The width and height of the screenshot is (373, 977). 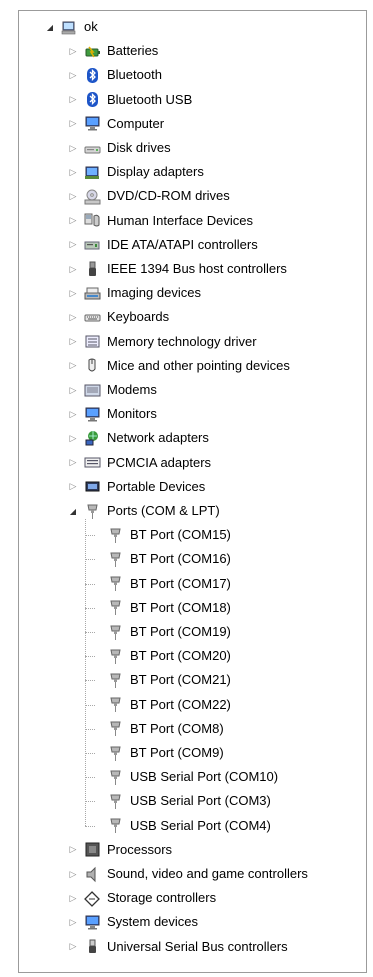 What do you see at coordinates (182, 341) in the screenshot?
I see `tree-item-label: Memory technology driver` at bounding box center [182, 341].